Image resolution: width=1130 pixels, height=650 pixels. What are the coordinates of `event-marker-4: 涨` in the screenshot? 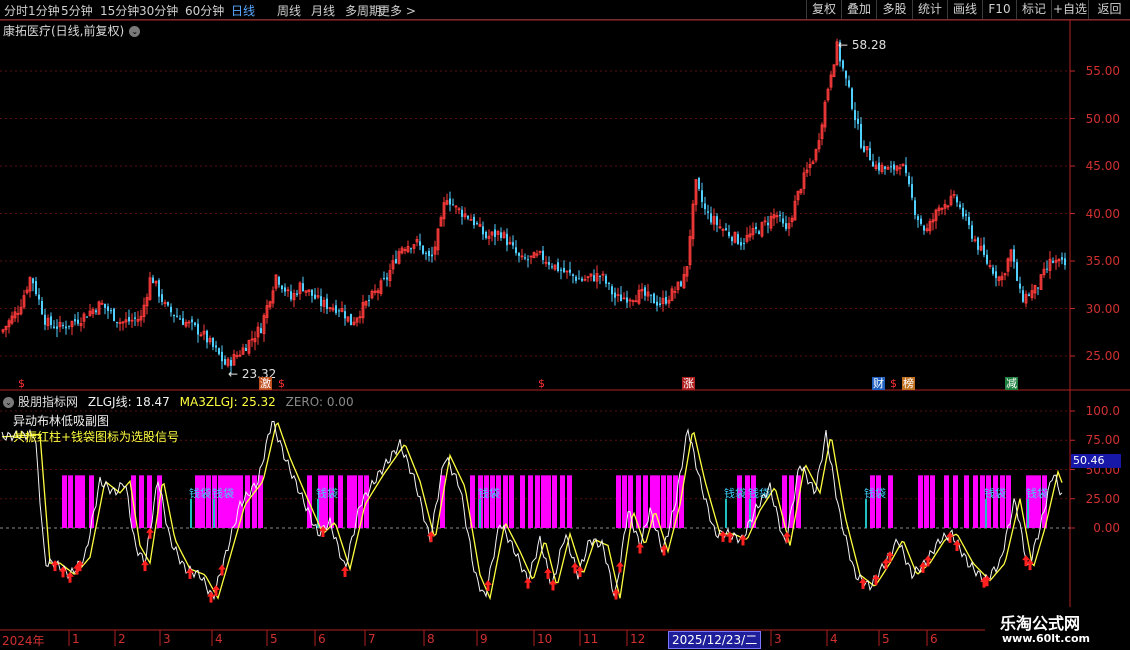 It's located at (688, 383).